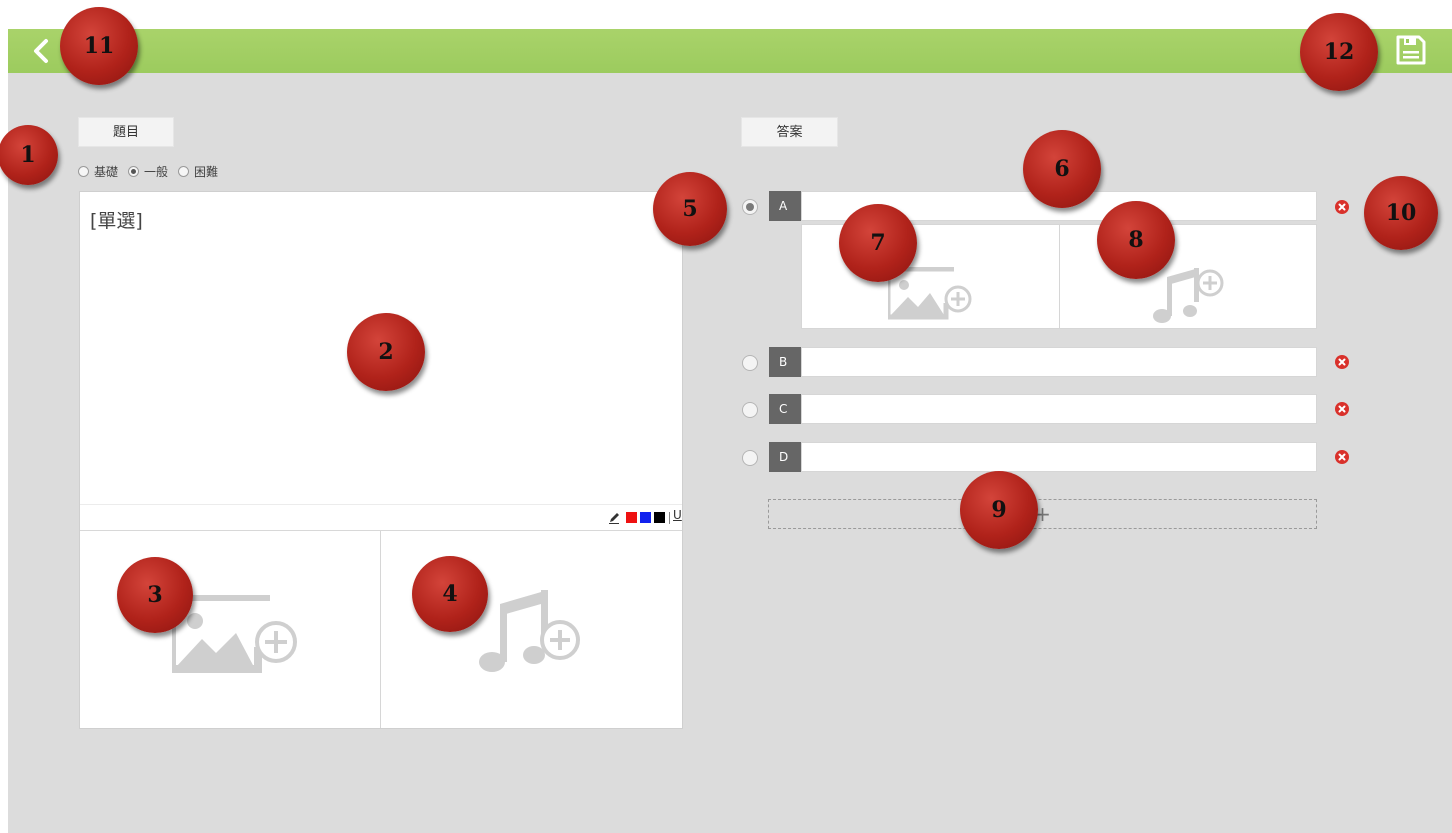 The image size is (1452, 833). What do you see at coordinates (750, 207) in the screenshot?
I see `answer-a-radio` at bounding box center [750, 207].